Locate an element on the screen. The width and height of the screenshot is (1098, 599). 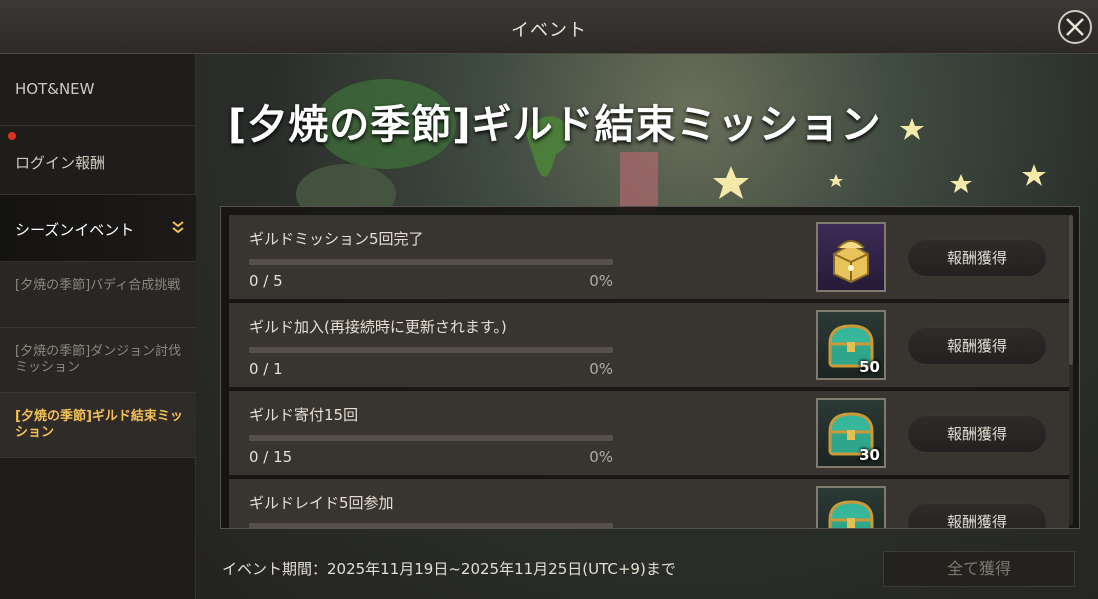
reward-item: 50 is located at coordinates (851, 345).